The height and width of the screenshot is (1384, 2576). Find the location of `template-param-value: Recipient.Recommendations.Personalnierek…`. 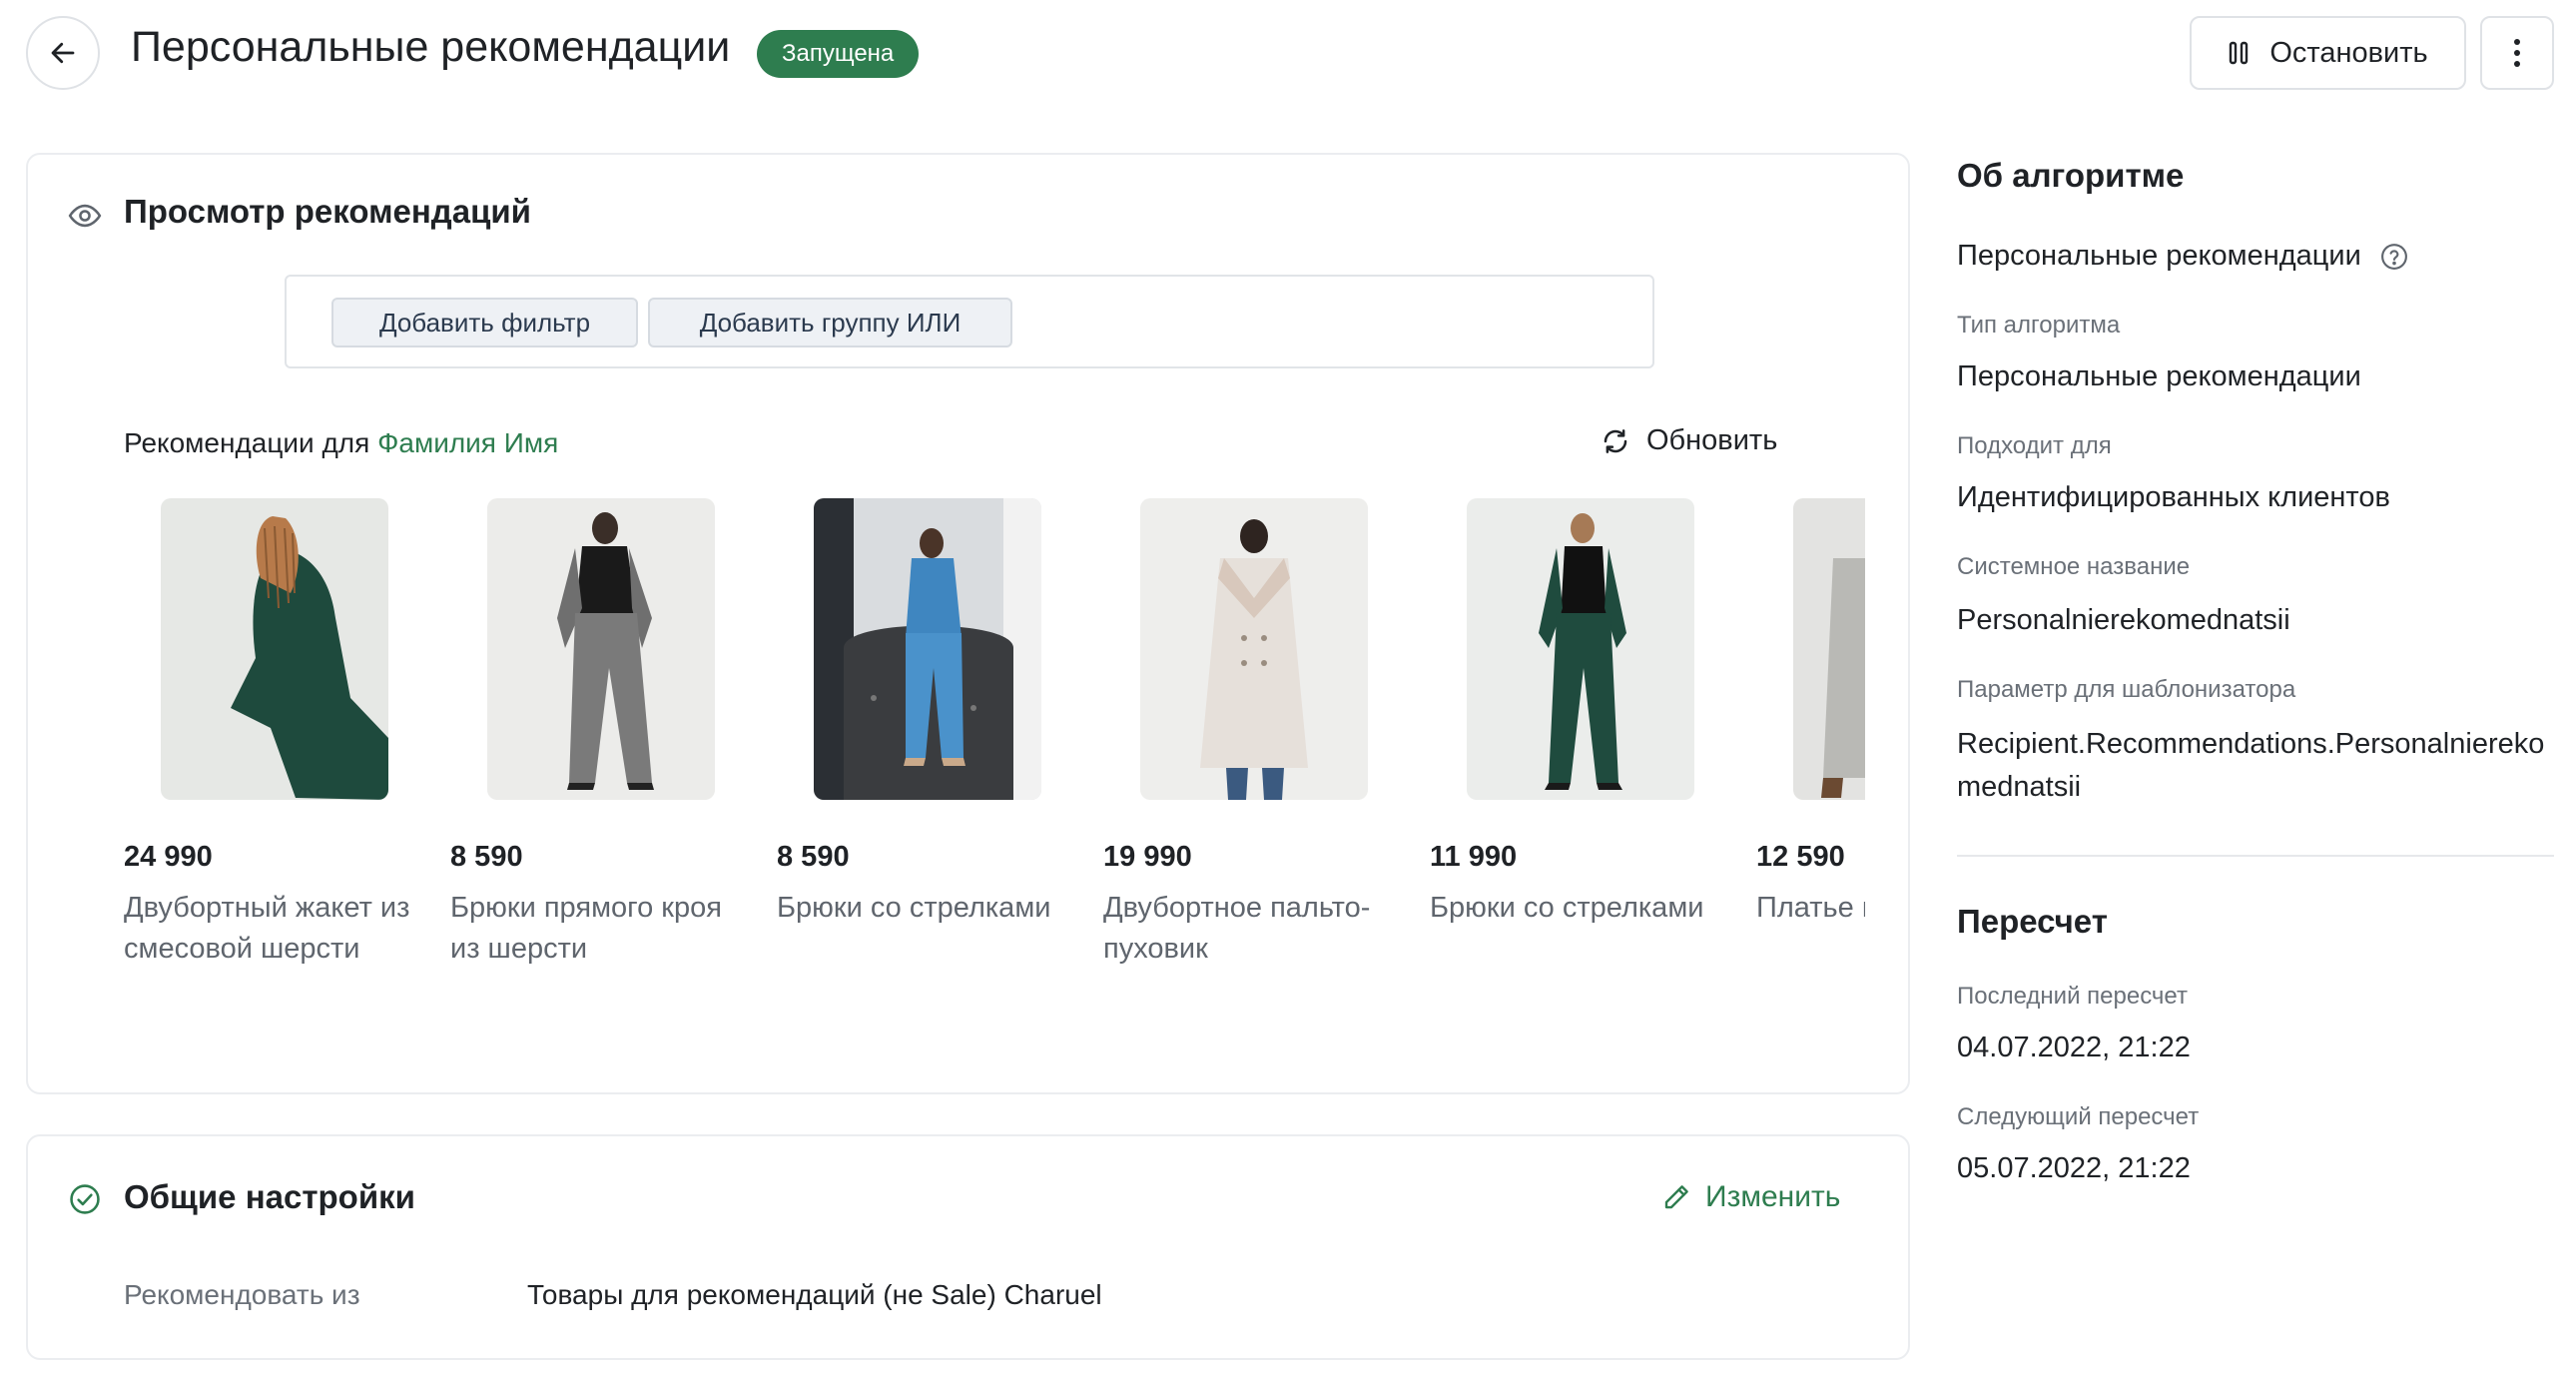

template-param-value: Recipient.Recommendations.Personalnierek… is located at coordinates (2251, 765).